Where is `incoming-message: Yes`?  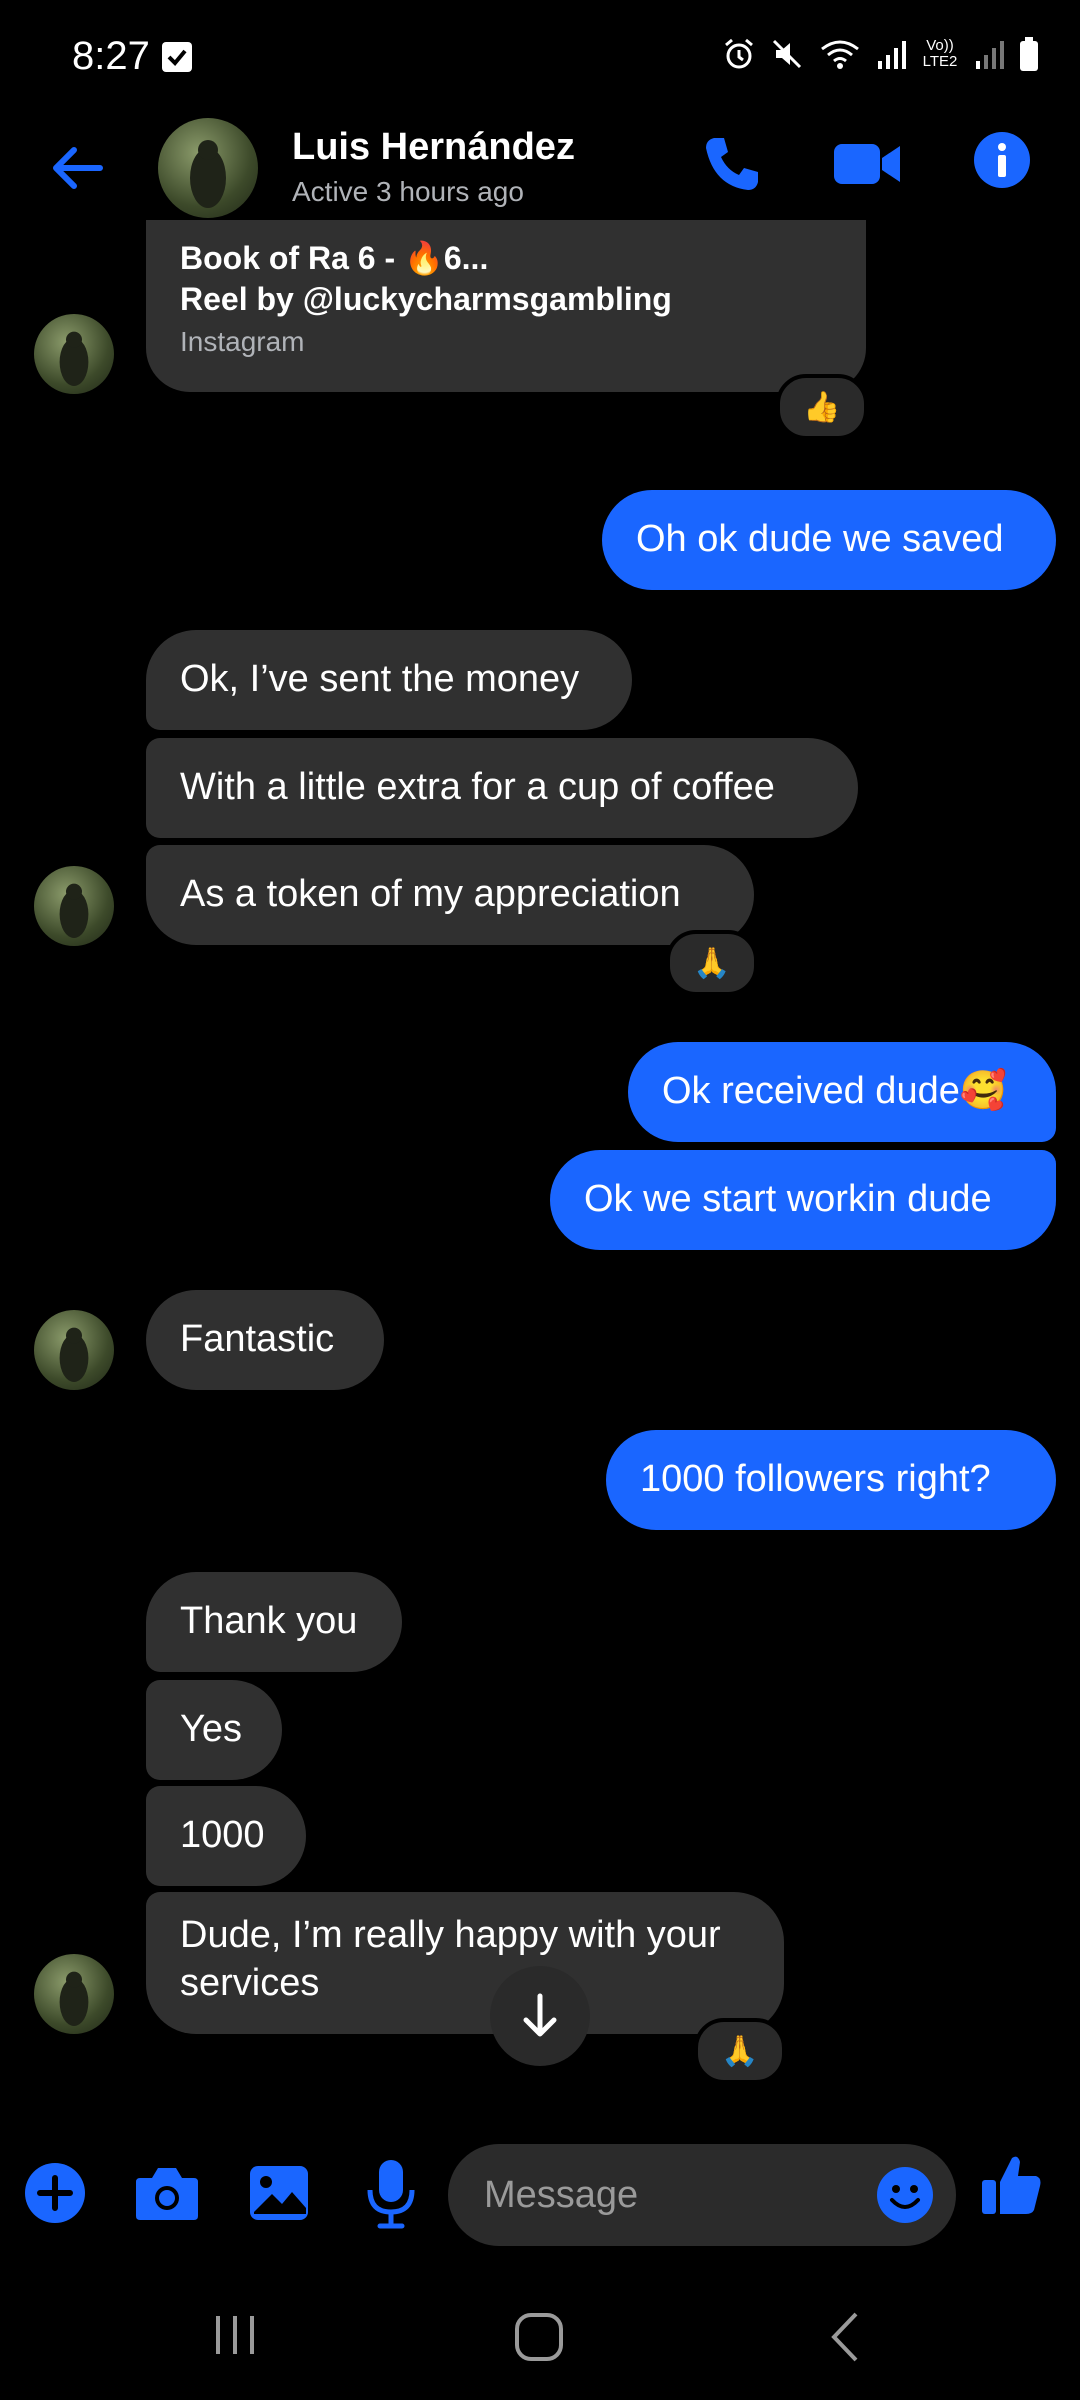
incoming-message: Yes is located at coordinates (214, 1730).